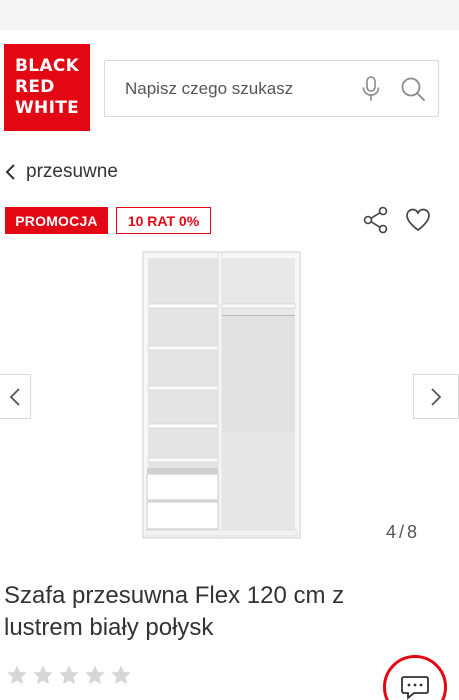 This screenshot has width=459, height=700. Describe the element at coordinates (47, 66) in the screenshot. I see `logo-line-1: BLACK` at that location.